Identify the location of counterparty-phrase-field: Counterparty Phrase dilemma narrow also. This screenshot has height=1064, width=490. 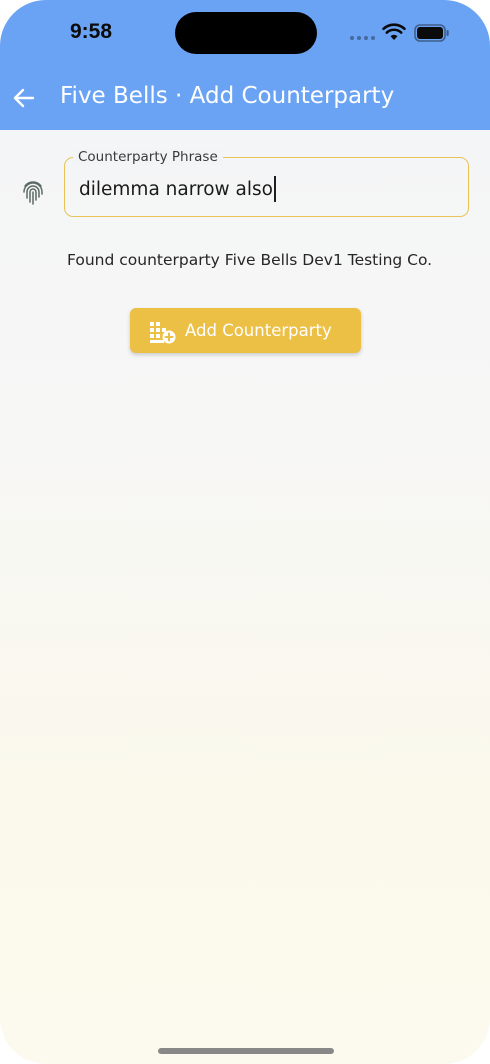
(266, 183).